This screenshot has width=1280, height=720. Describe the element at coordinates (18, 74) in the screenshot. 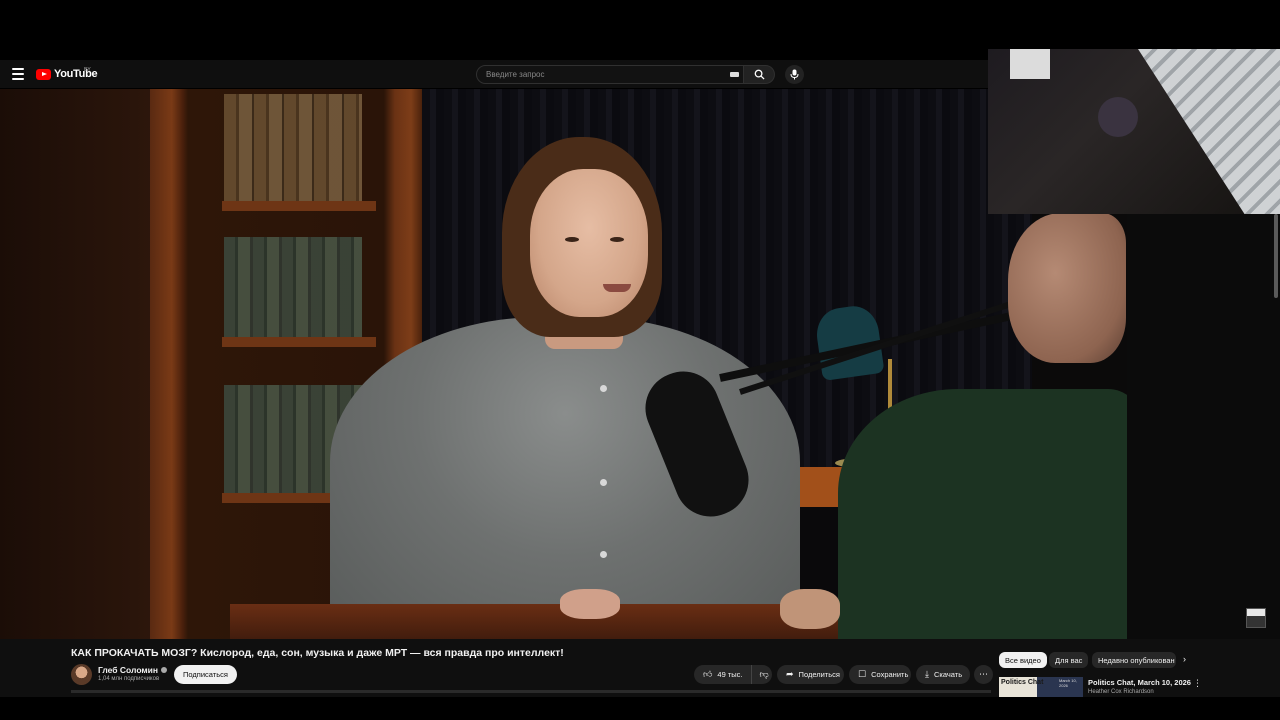

I see `menu-icon` at that location.